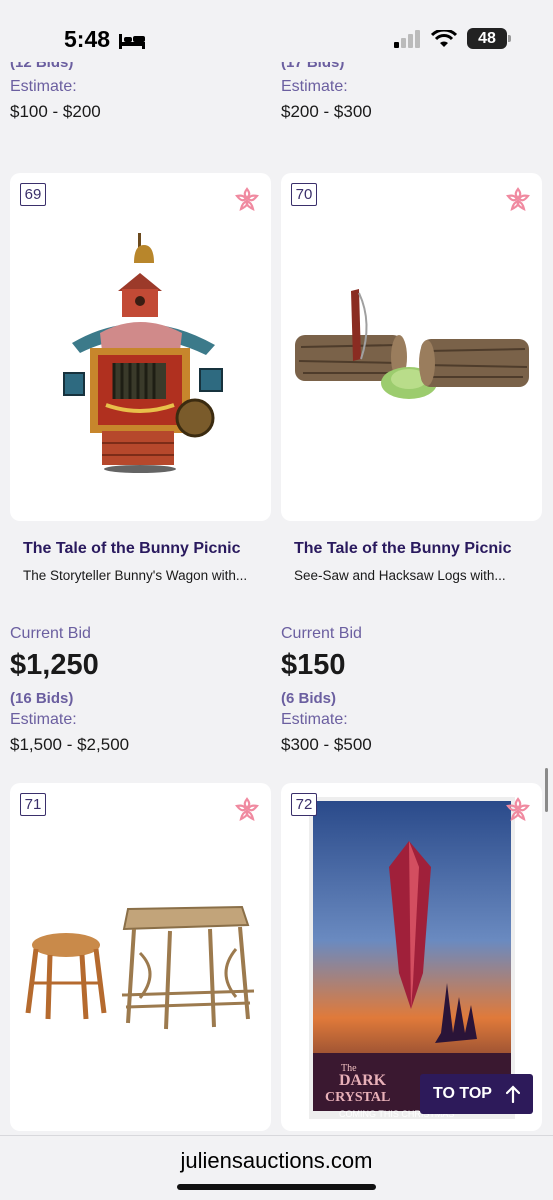  I want to click on browser-address-bar: juliensauctions.com, so click(276, 1167).